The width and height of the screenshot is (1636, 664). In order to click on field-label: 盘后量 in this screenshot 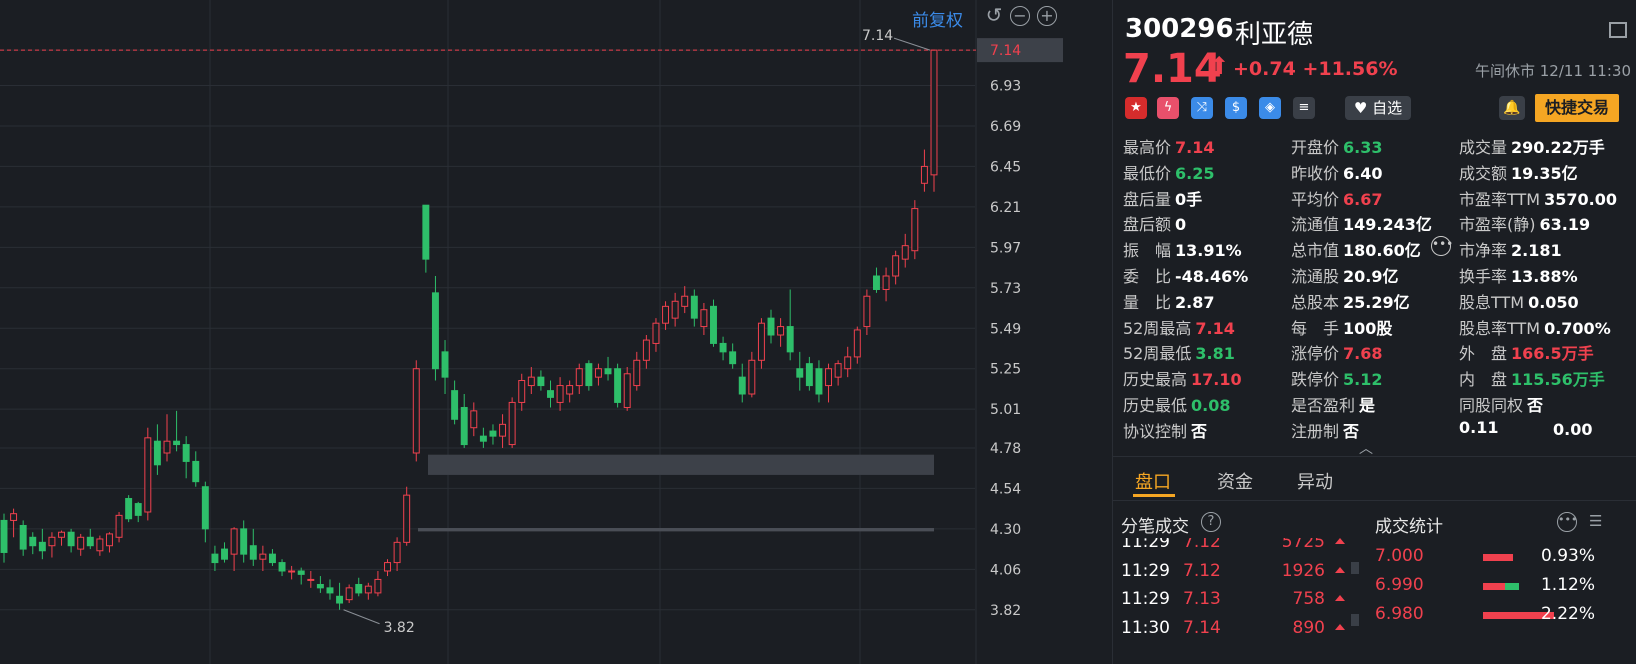, I will do `click(1147, 199)`.